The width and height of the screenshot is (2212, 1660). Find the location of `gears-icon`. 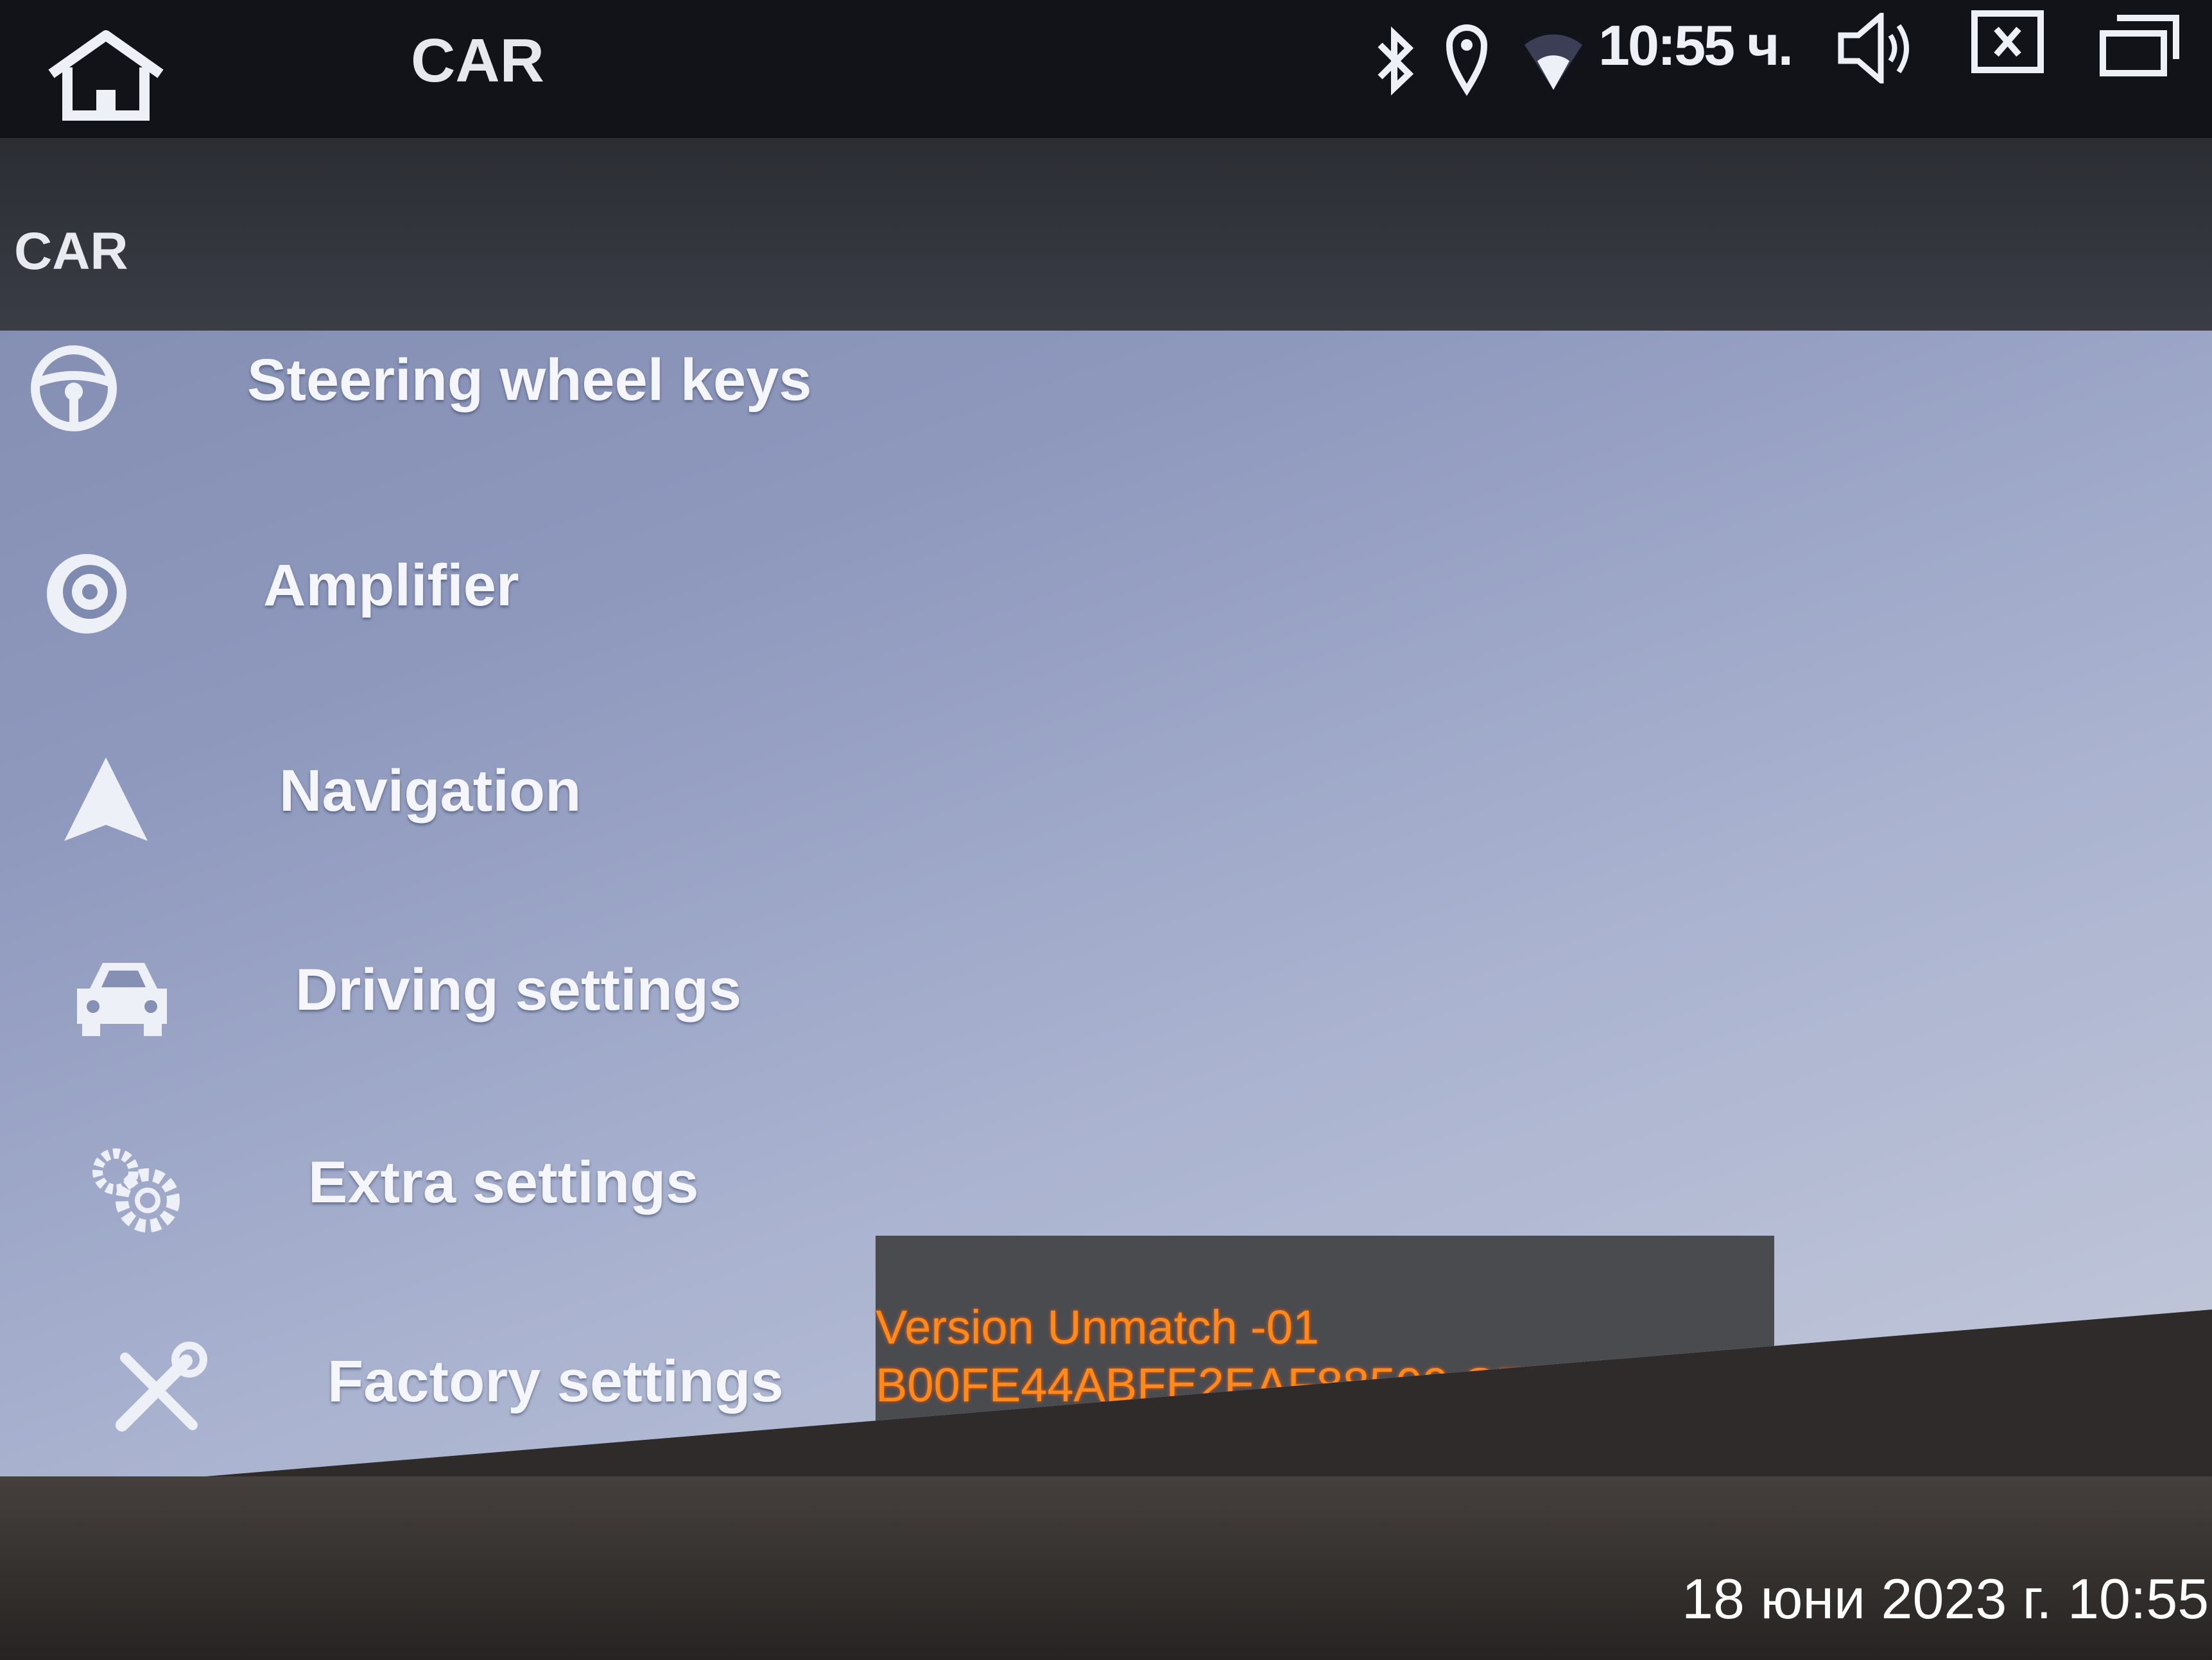

gears-icon is located at coordinates (136, 1190).